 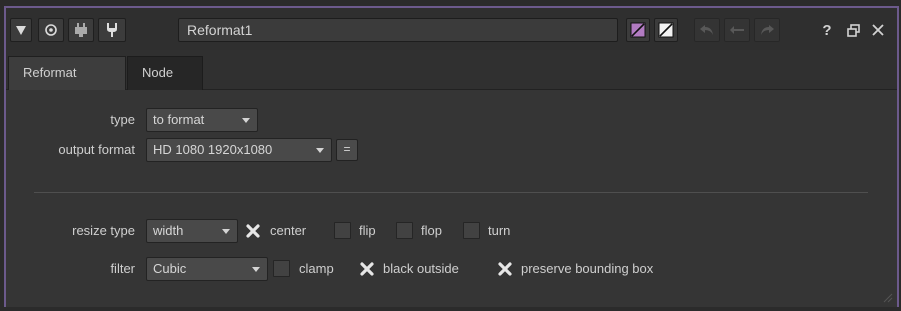 I want to click on center-label: center, so click(x=288, y=230).